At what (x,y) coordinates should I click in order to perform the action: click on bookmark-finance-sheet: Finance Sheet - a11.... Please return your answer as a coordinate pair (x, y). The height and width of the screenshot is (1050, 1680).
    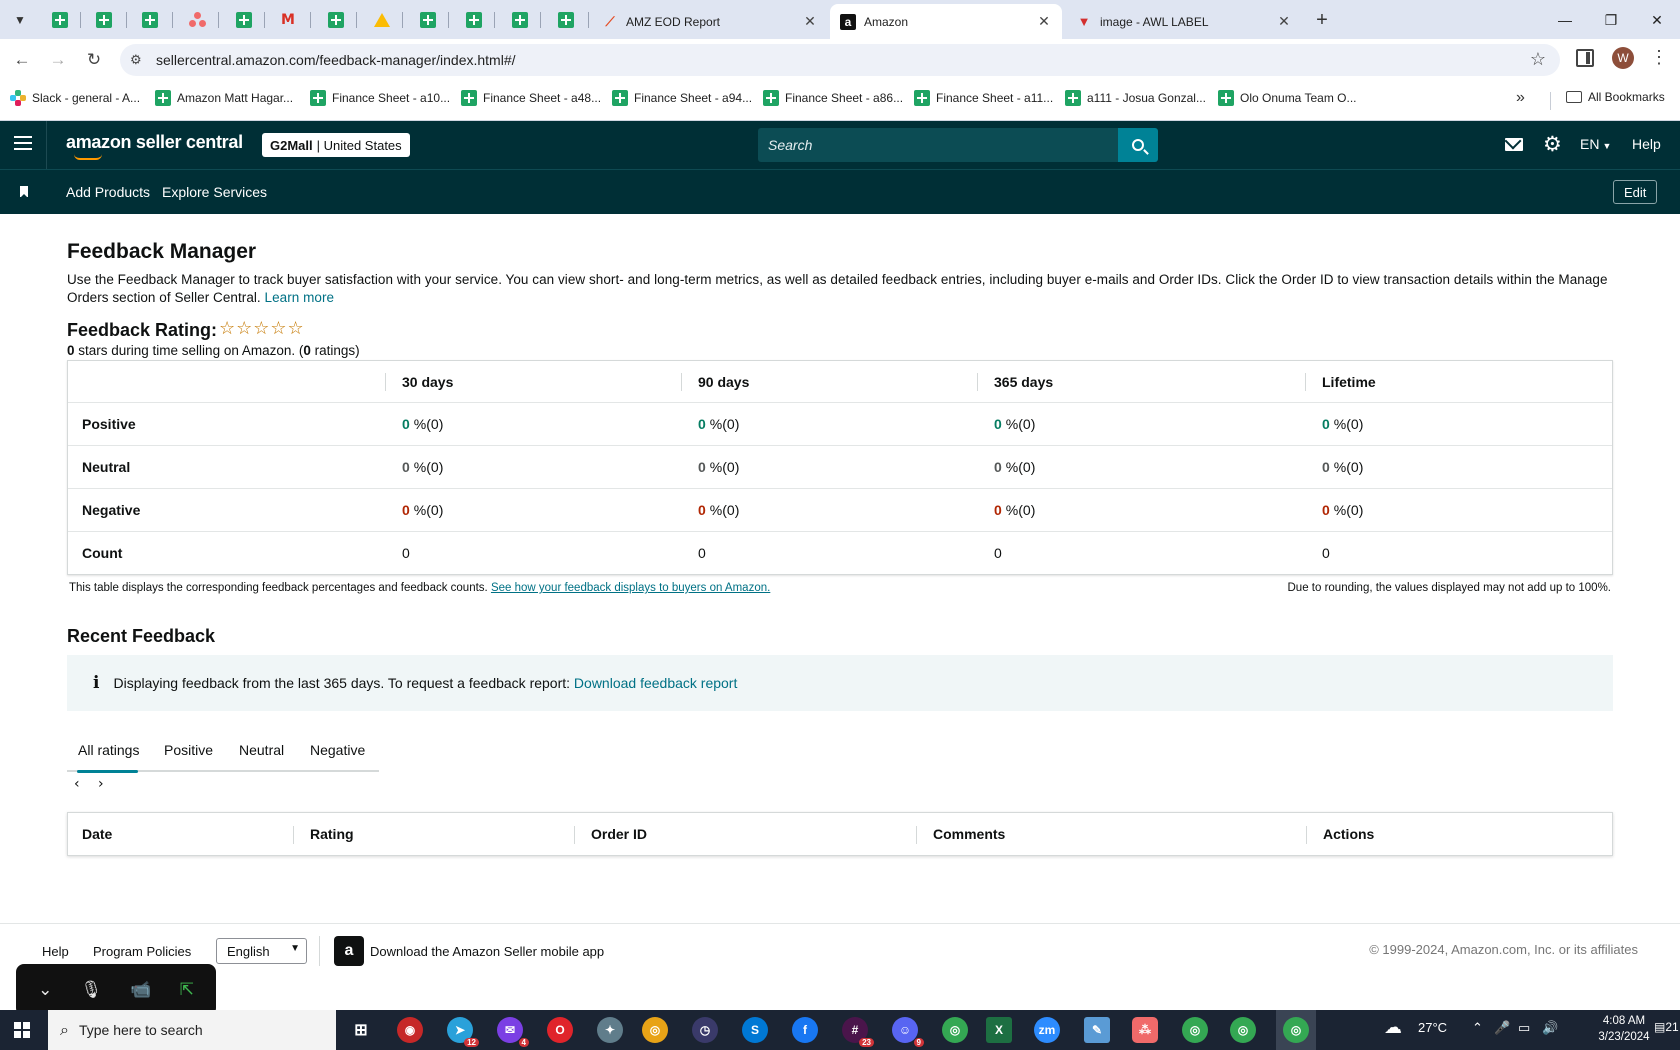
    Looking at the image, I should click on (983, 98).